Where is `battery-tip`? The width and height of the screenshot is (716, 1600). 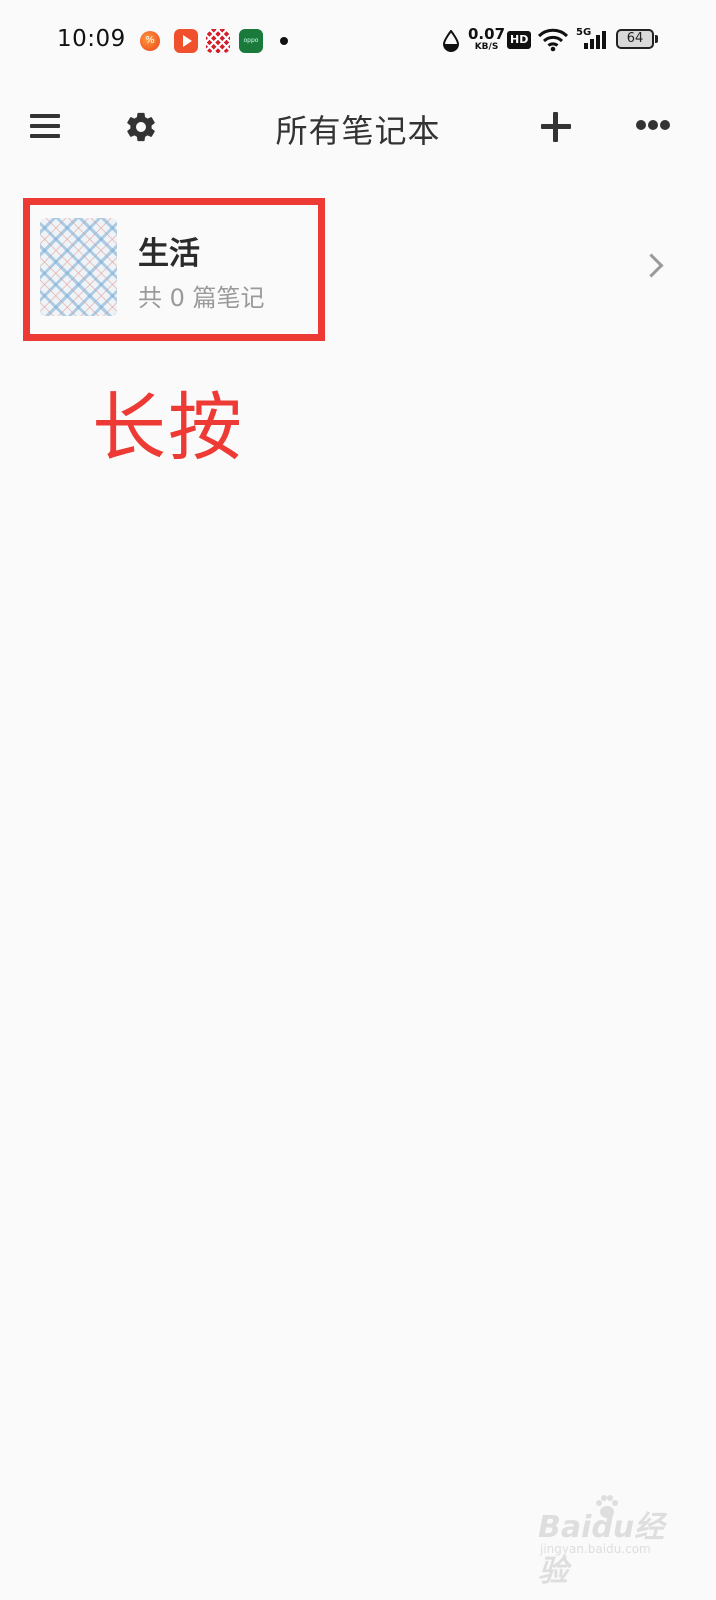
battery-tip is located at coordinates (656, 39).